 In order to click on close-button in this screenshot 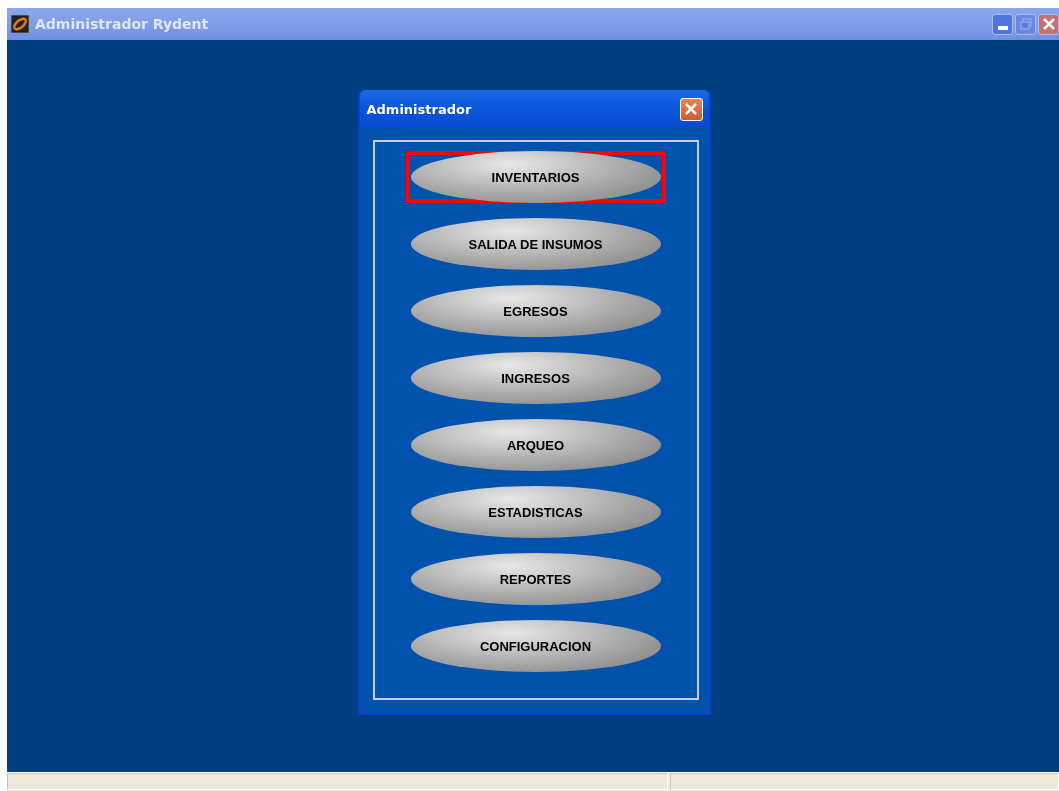, I will do `click(1048, 24)`.